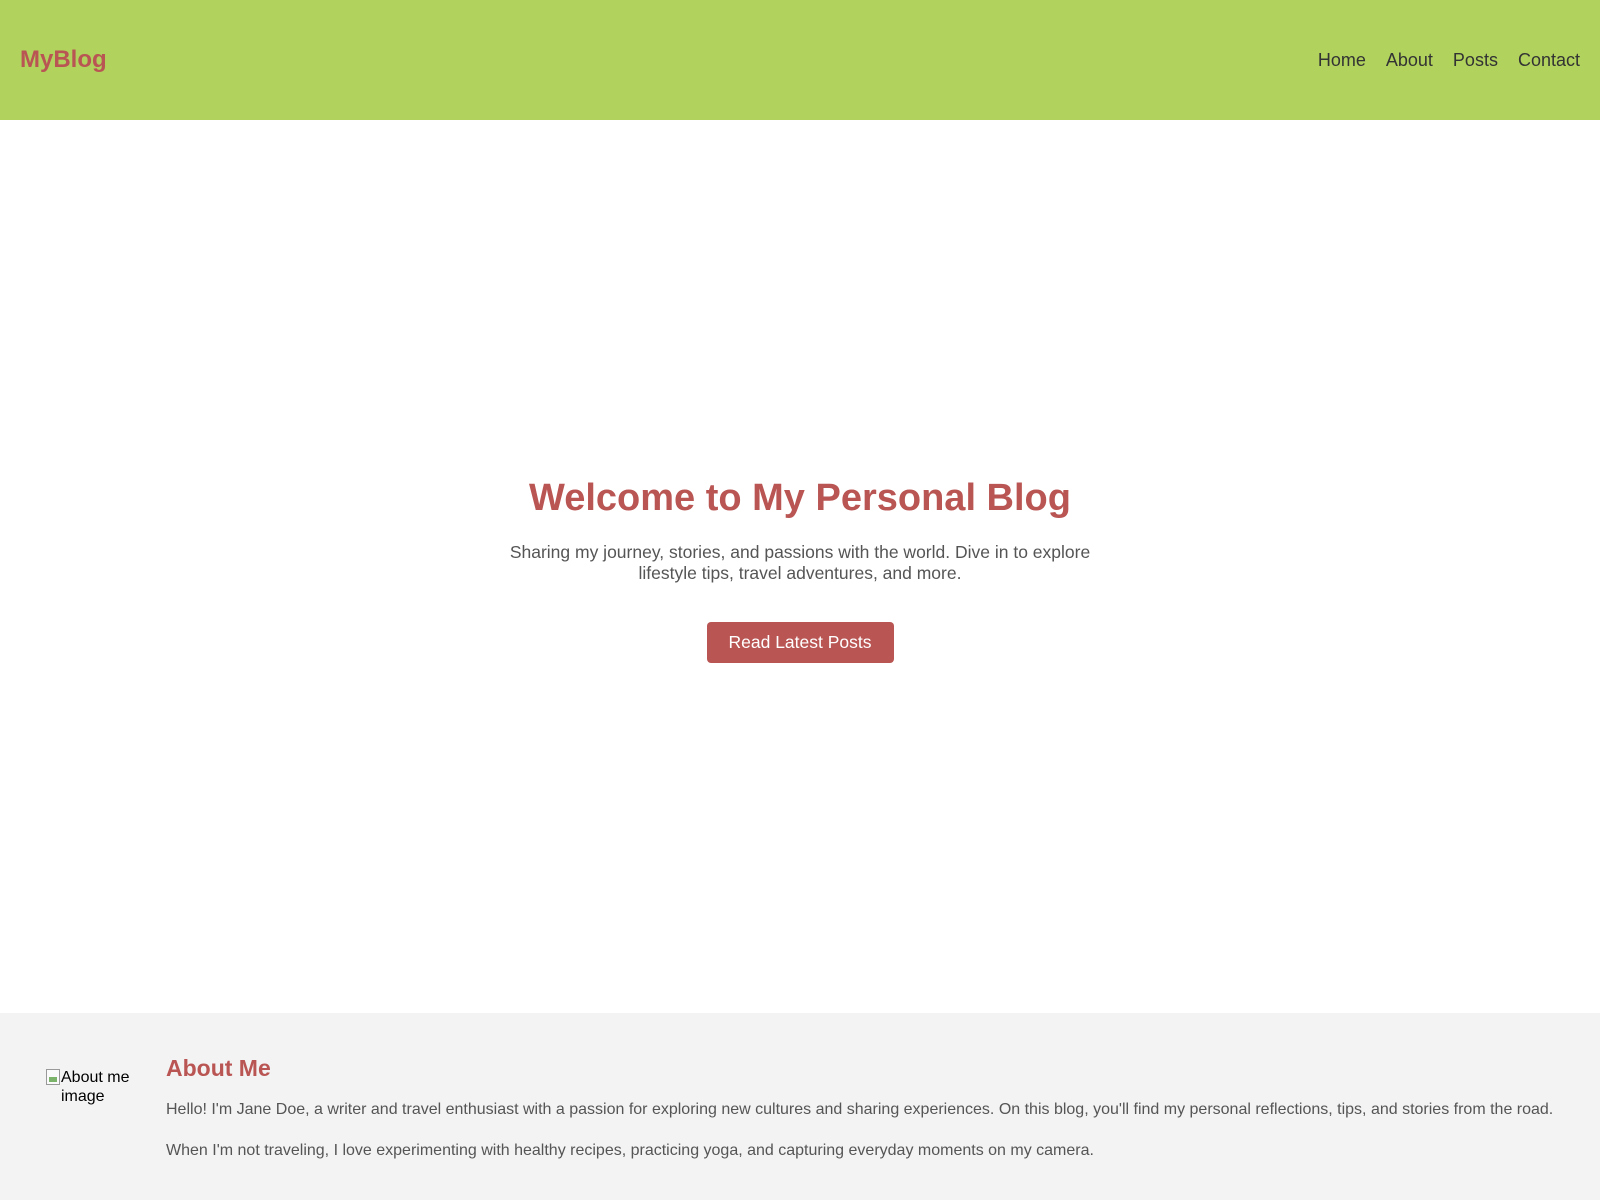  Describe the element at coordinates (218, 1068) in the screenshot. I see `about-title: About Me` at that location.